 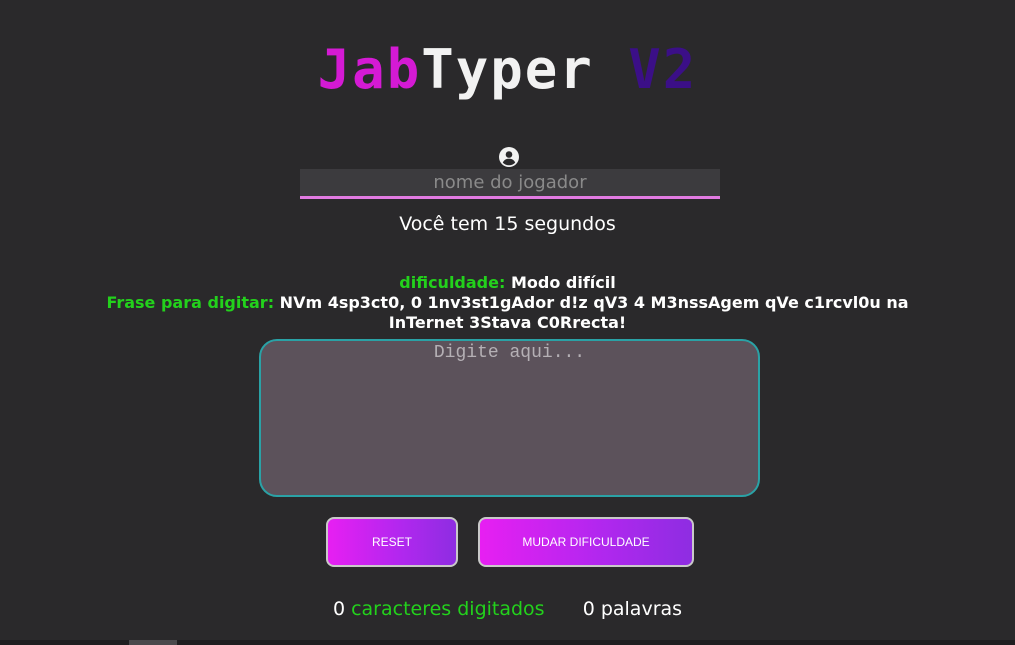 I want to click on user-circle-icon, so click(x=509, y=157).